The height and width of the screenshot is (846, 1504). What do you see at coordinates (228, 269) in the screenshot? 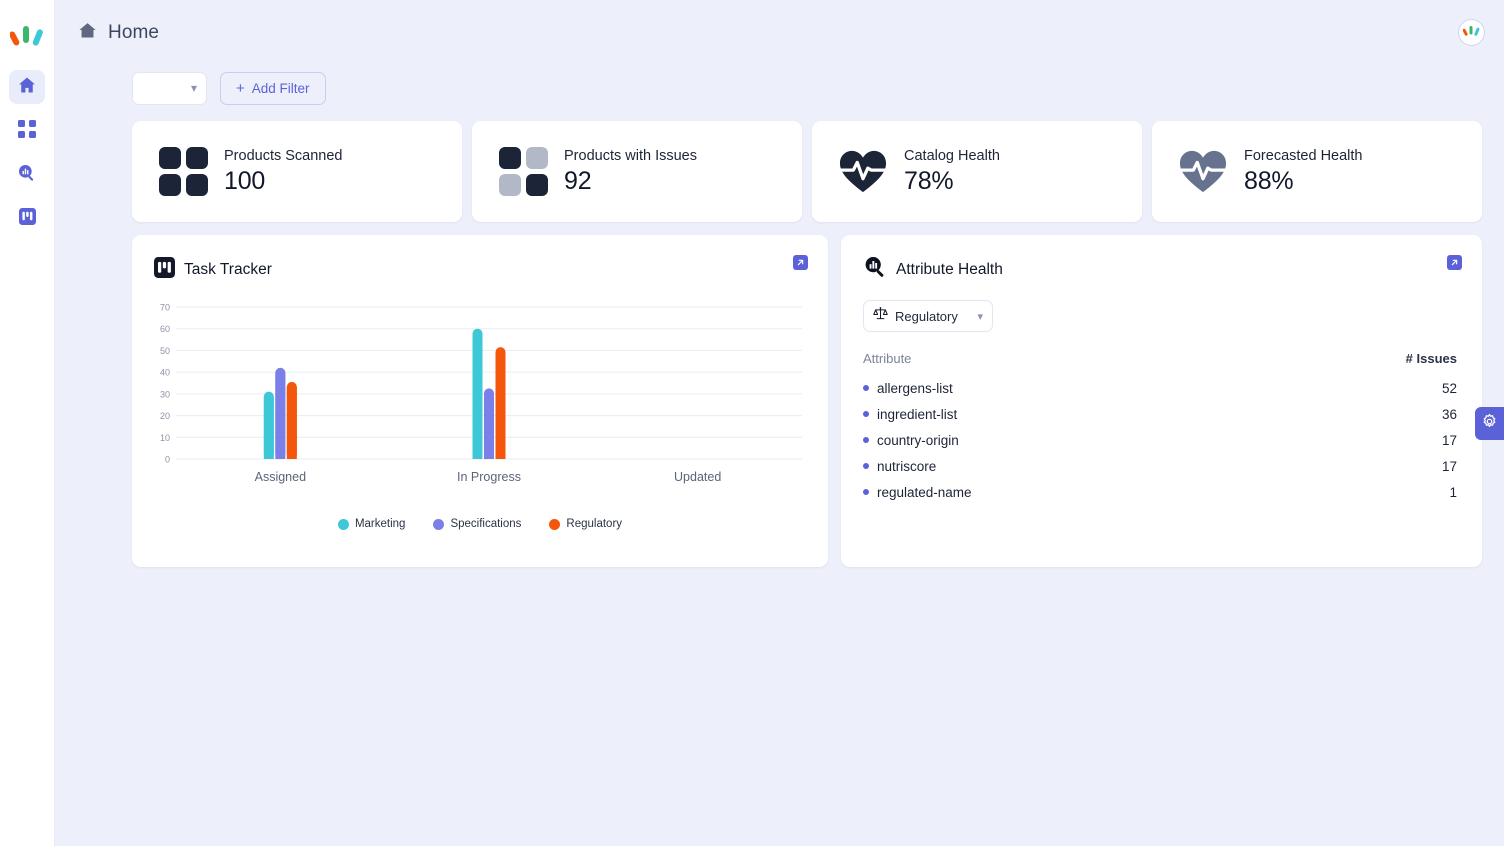
I see `task-tracker-title: Task Tracker` at bounding box center [228, 269].